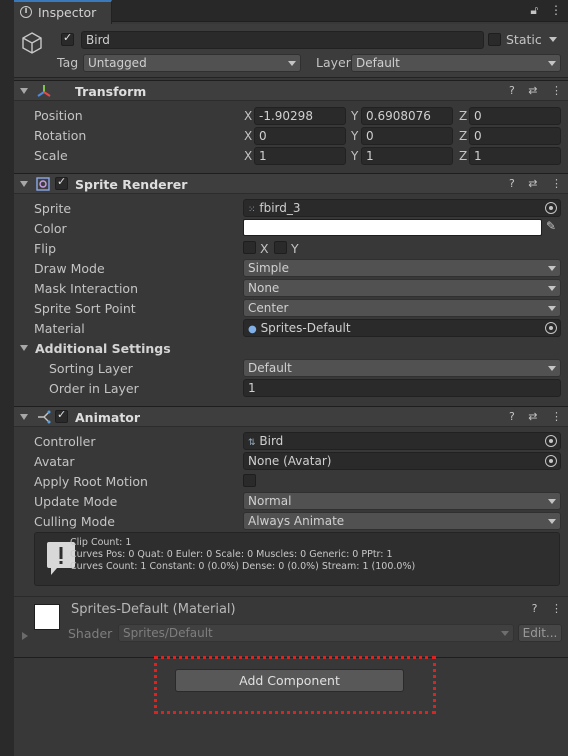 This screenshot has width=568, height=756. What do you see at coordinates (463, 116) in the screenshot?
I see `position-z-label: Z` at bounding box center [463, 116].